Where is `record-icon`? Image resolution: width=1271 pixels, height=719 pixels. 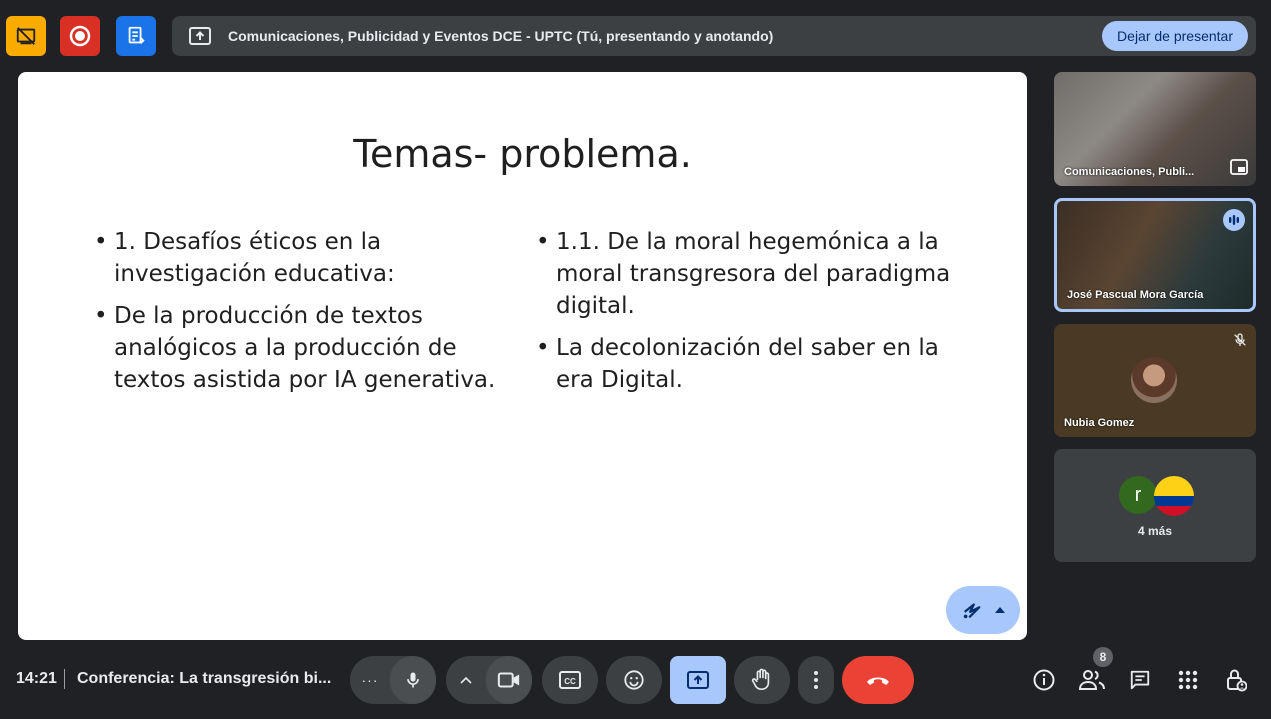 record-icon is located at coordinates (80, 36).